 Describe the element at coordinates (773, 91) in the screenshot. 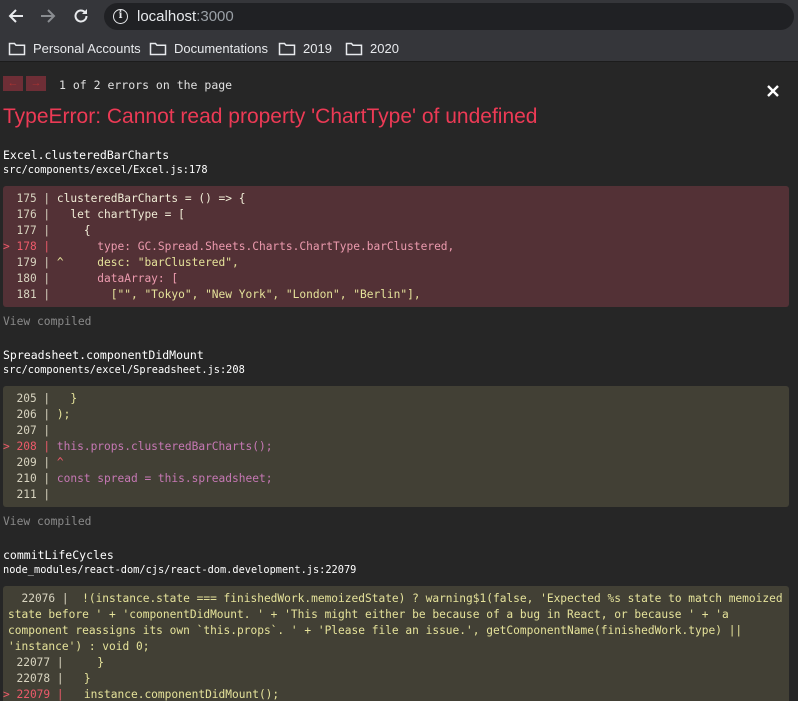

I see `close-icon` at that location.